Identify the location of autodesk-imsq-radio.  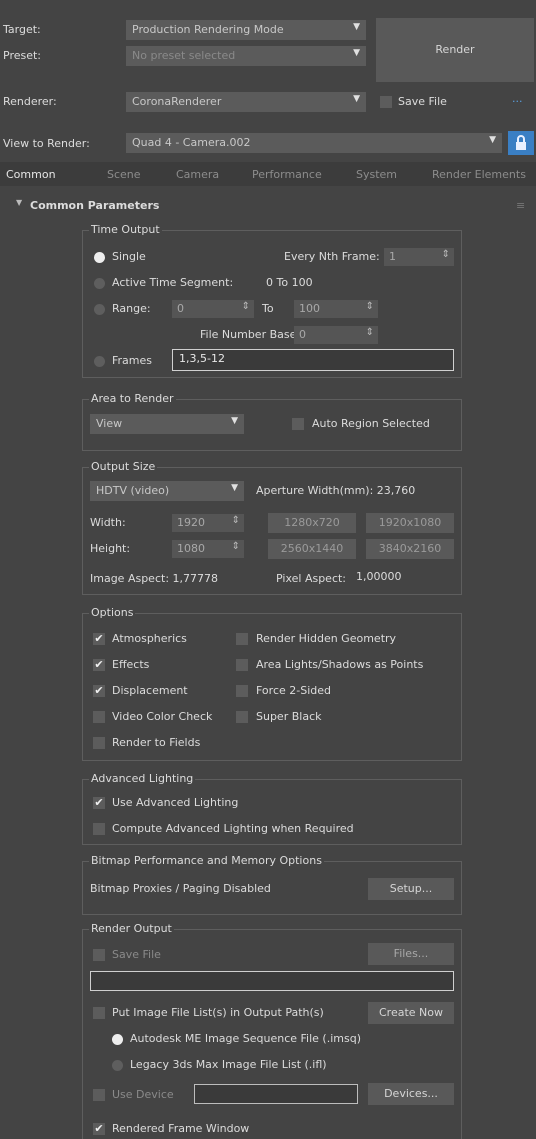
(117, 1039).